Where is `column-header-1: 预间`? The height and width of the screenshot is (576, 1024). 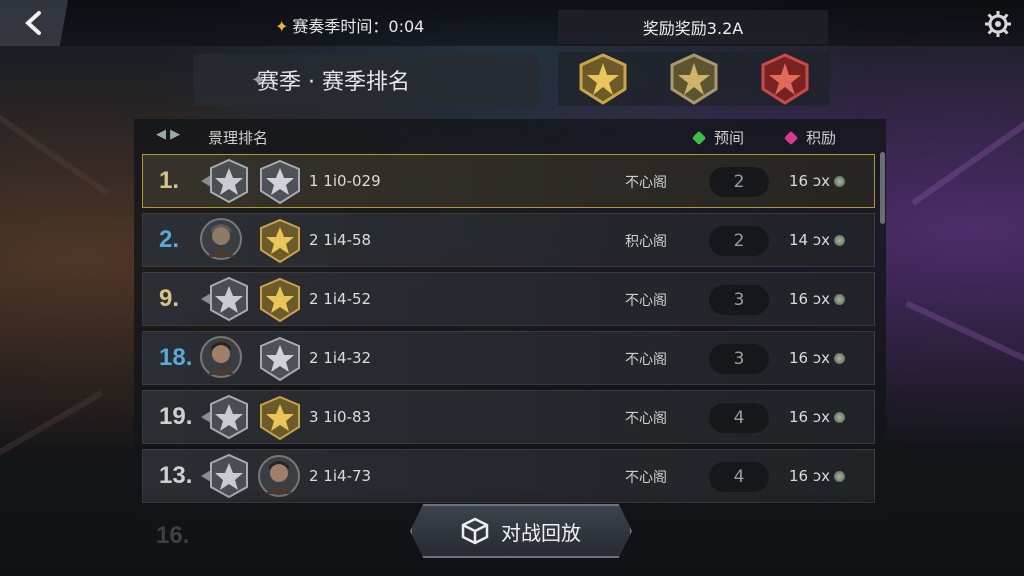
column-header-1: 预间 is located at coordinates (718, 137).